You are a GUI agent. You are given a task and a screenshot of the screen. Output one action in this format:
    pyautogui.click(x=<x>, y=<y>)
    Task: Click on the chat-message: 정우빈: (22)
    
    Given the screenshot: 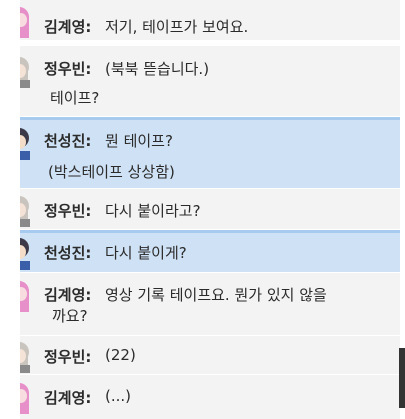 What is the action you would take?
    pyautogui.click(x=210, y=355)
    